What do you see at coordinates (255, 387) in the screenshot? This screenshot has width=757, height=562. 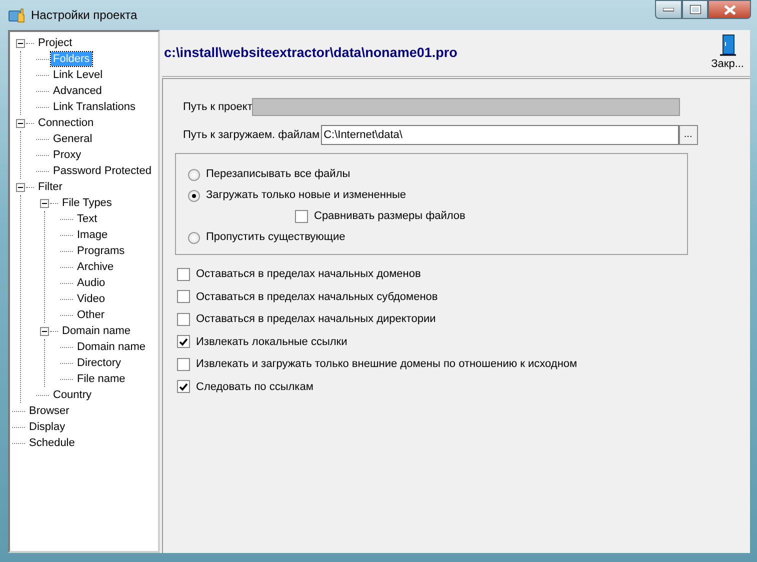 I see `checkbox-label: Следовать по ссылкам` at bounding box center [255, 387].